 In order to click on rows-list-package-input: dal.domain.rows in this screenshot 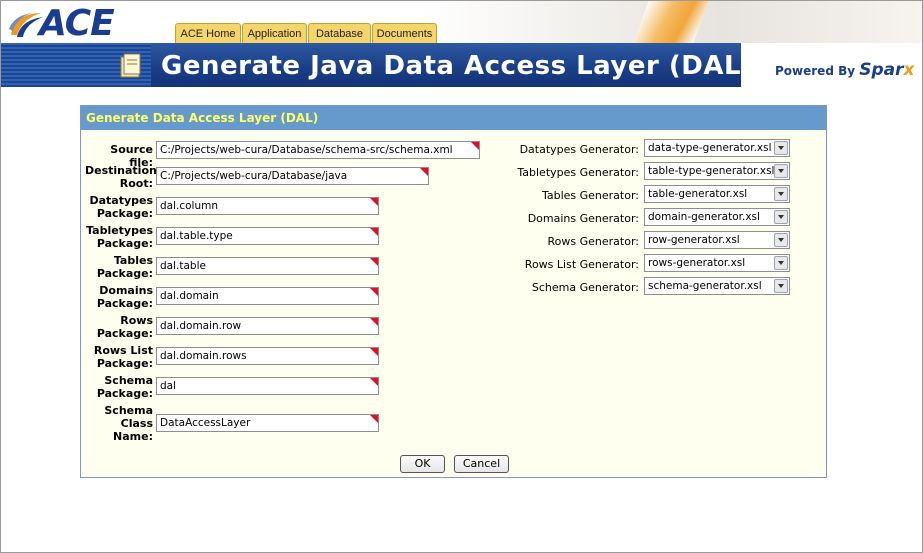, I will do `click(267, 356)`.